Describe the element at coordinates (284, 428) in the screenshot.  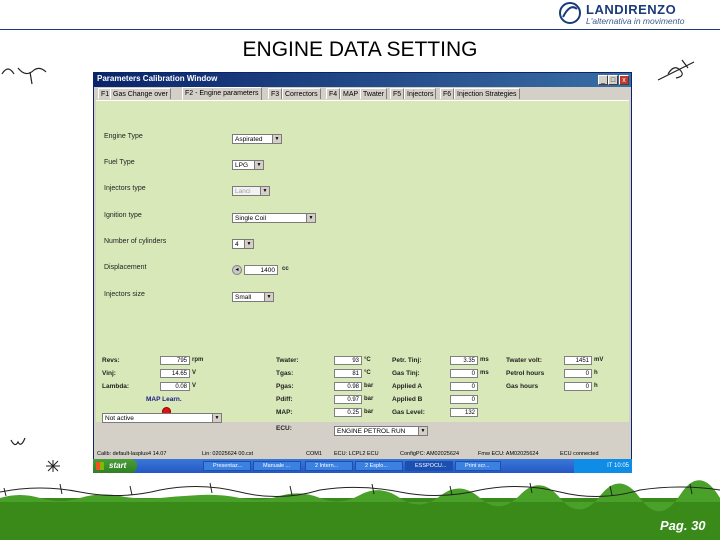
I see `ecu-label: ECU:` at that location.